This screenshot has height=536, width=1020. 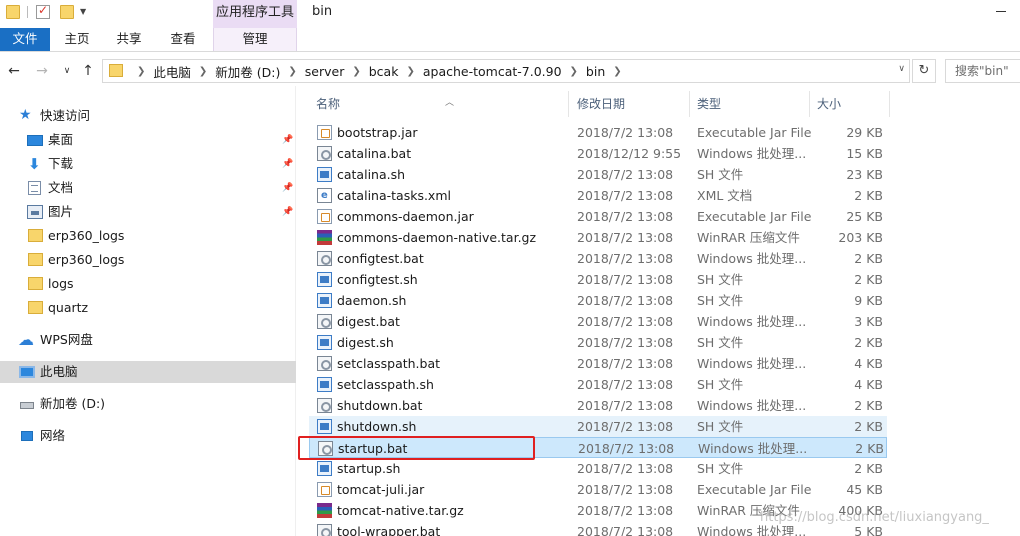 I want to click on sidebar-item-label: erp360_logs, so click(x=86, y=259).